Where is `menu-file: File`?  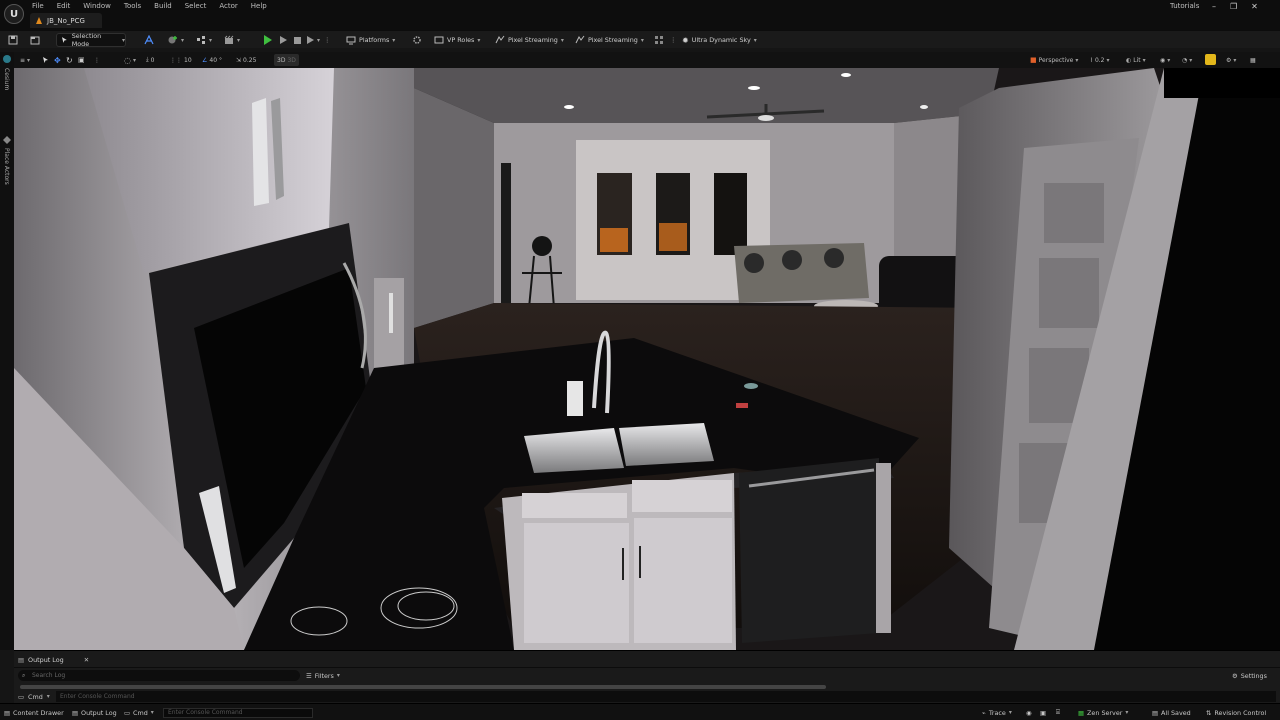 menu-file: File is located at coordinates (38, 6).